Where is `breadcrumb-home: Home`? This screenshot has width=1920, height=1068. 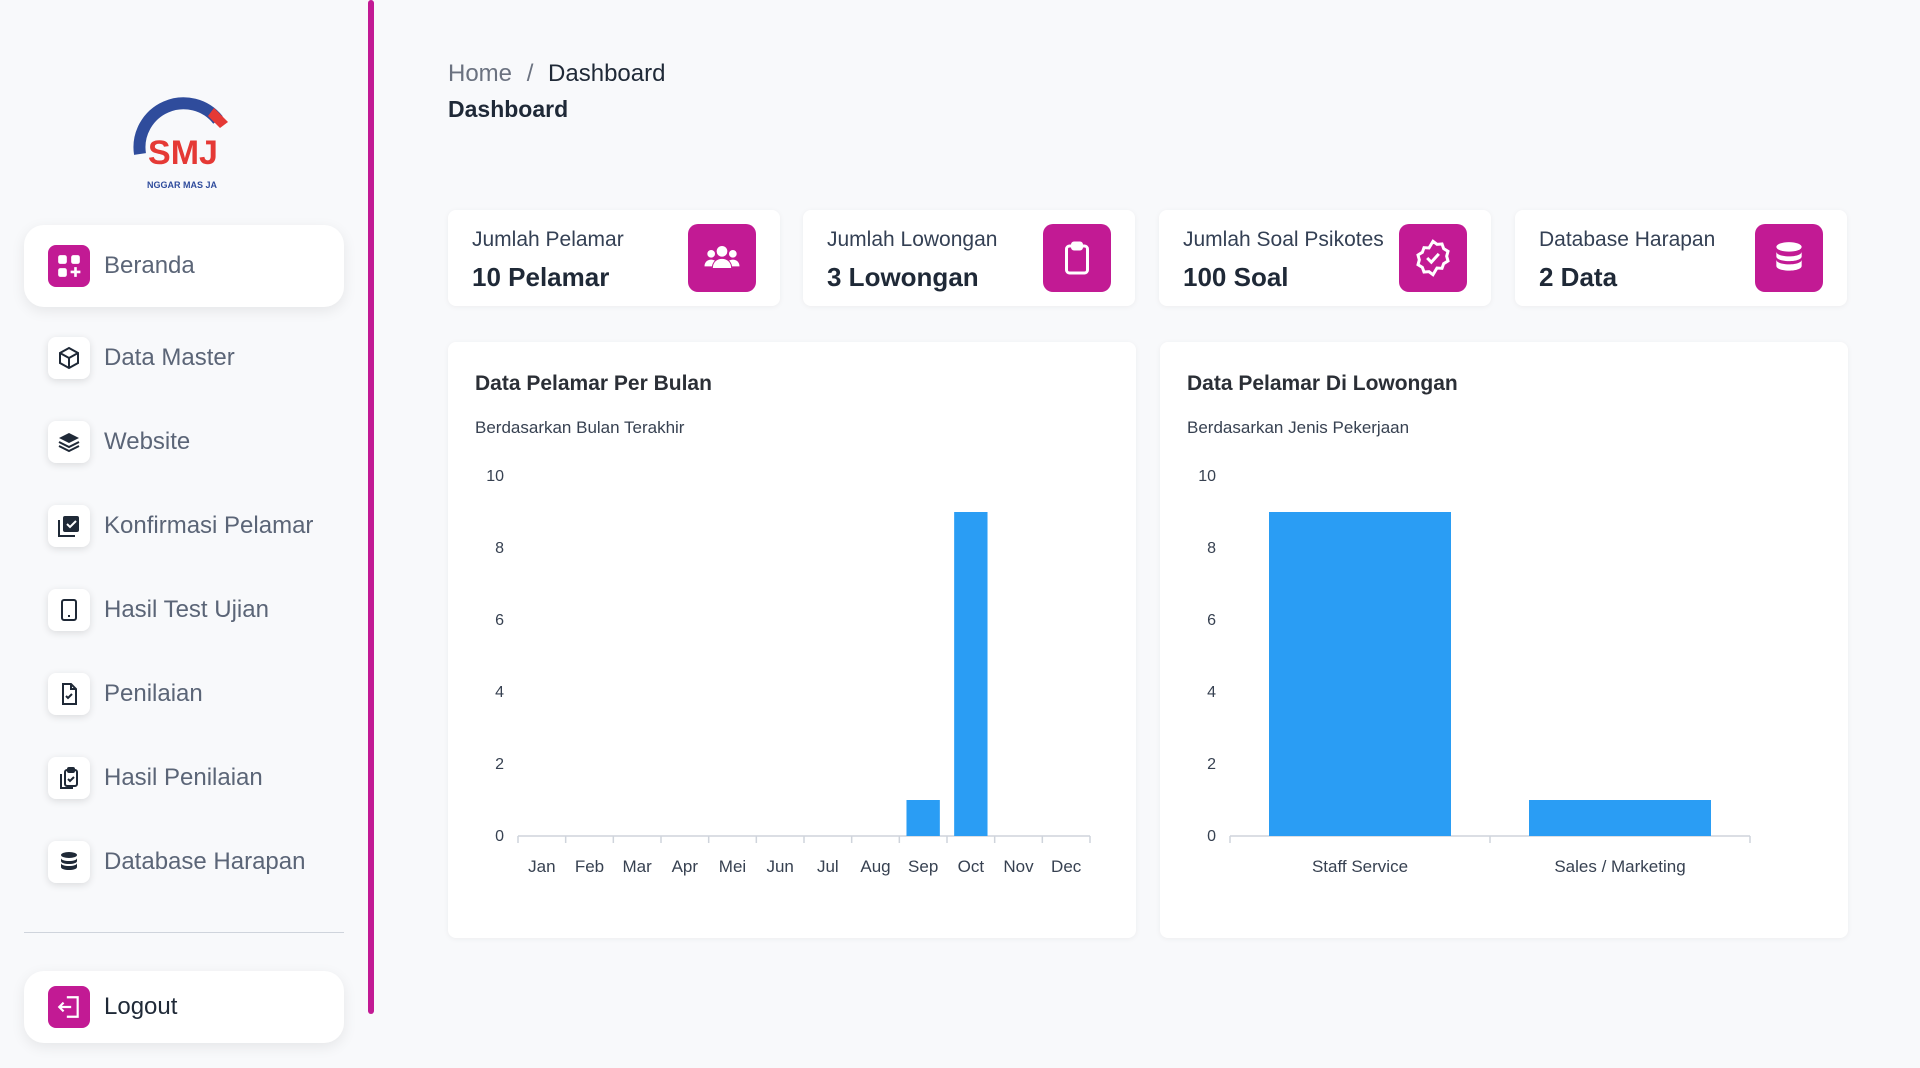 breadcrumb-home: Home is located at coordinates (480, 73).